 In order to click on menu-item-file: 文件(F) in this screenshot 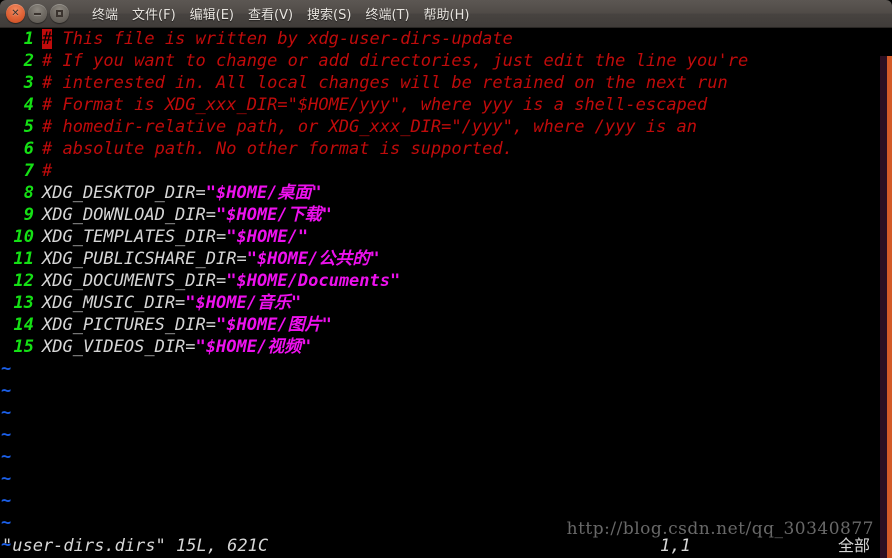, I will do `click(154, 13)`.